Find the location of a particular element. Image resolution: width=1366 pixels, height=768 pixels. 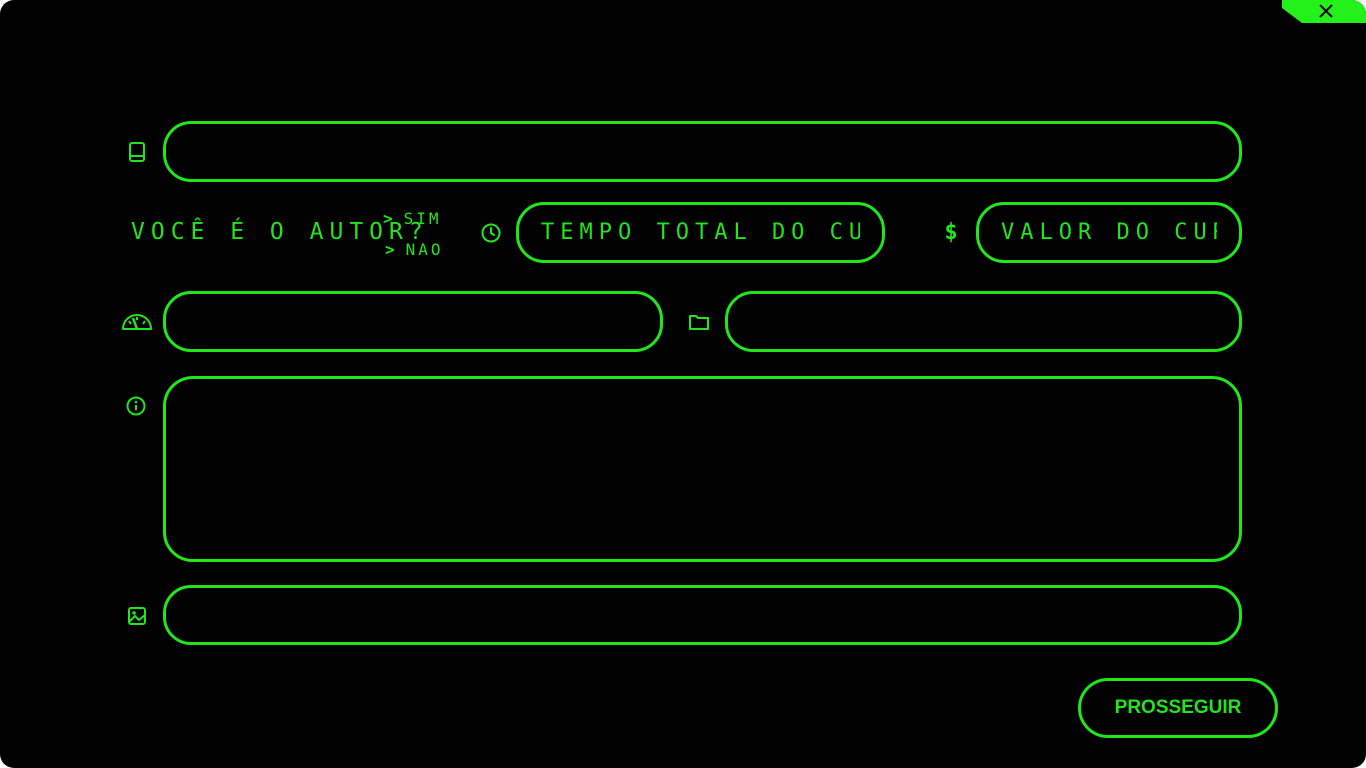

close-icon is located at coordinates (1326, 11).